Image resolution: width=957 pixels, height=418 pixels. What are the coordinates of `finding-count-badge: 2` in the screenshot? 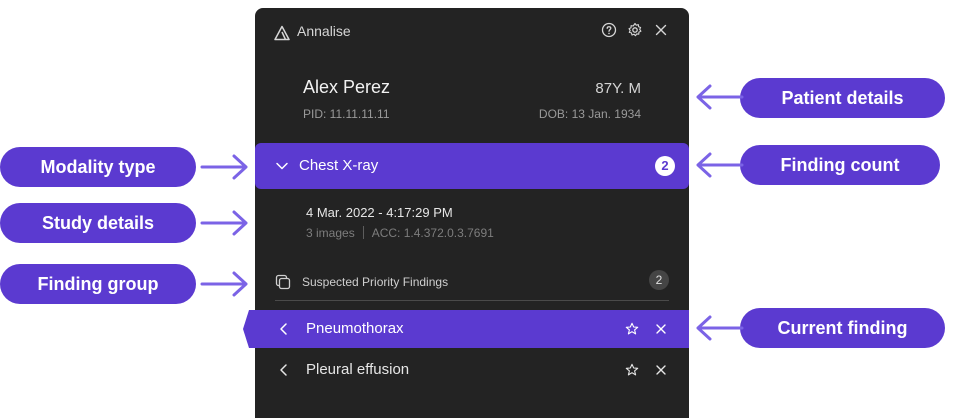 It's located at (665, 166).